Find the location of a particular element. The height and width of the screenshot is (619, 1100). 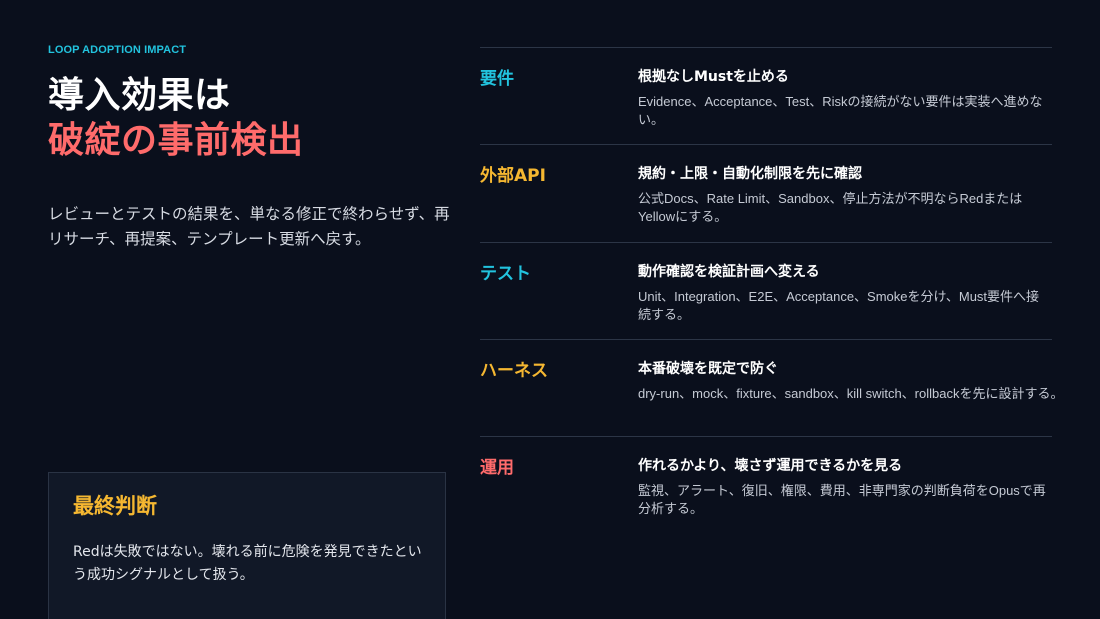

row-label: ハーネス is located at coordinates (514, 371).